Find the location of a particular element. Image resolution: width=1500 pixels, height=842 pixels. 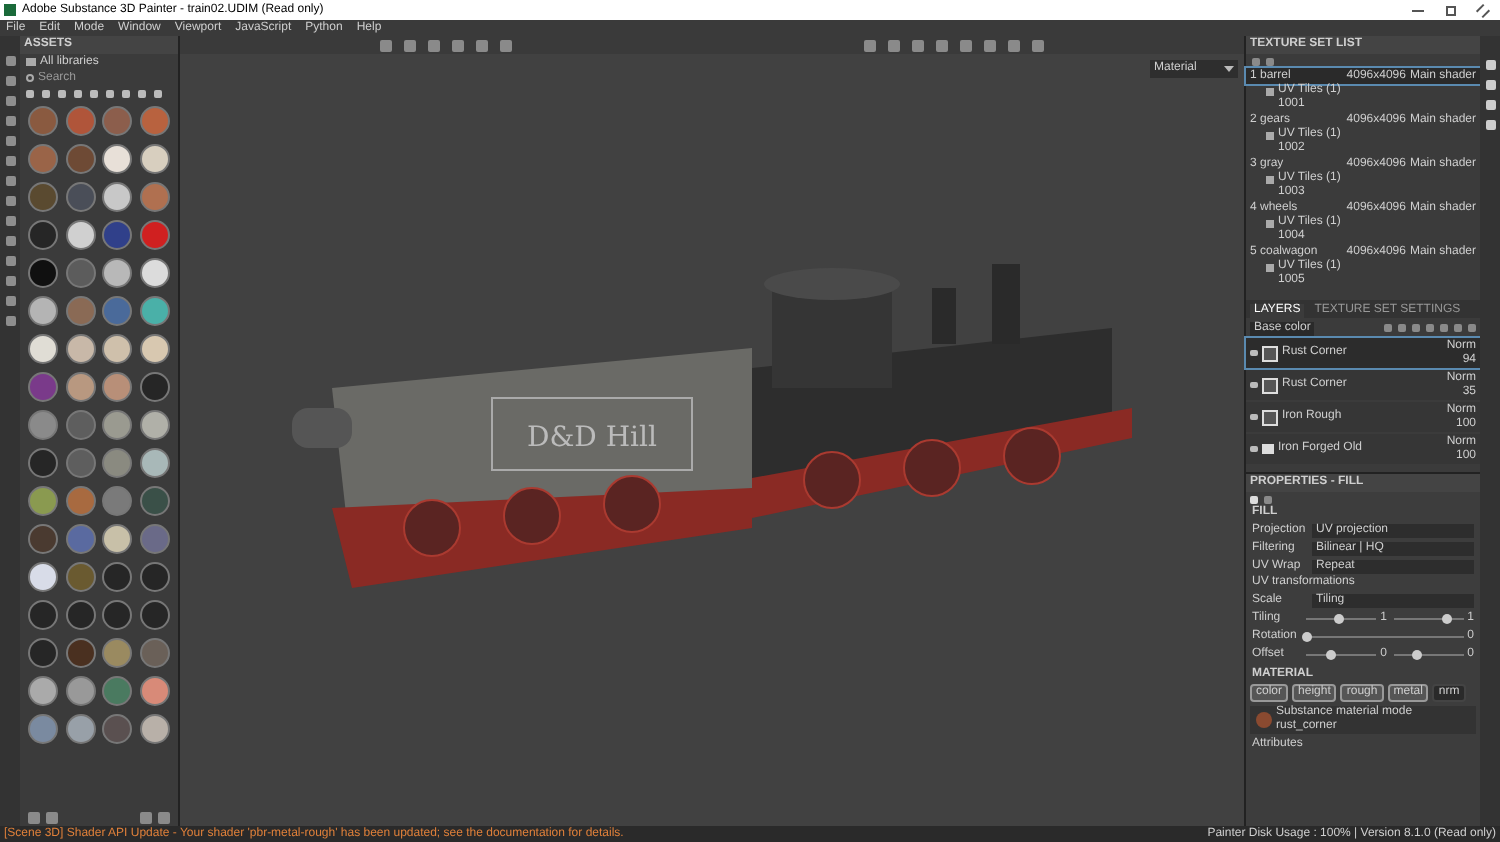

caret-icon is located at coordinates (1229, 69).